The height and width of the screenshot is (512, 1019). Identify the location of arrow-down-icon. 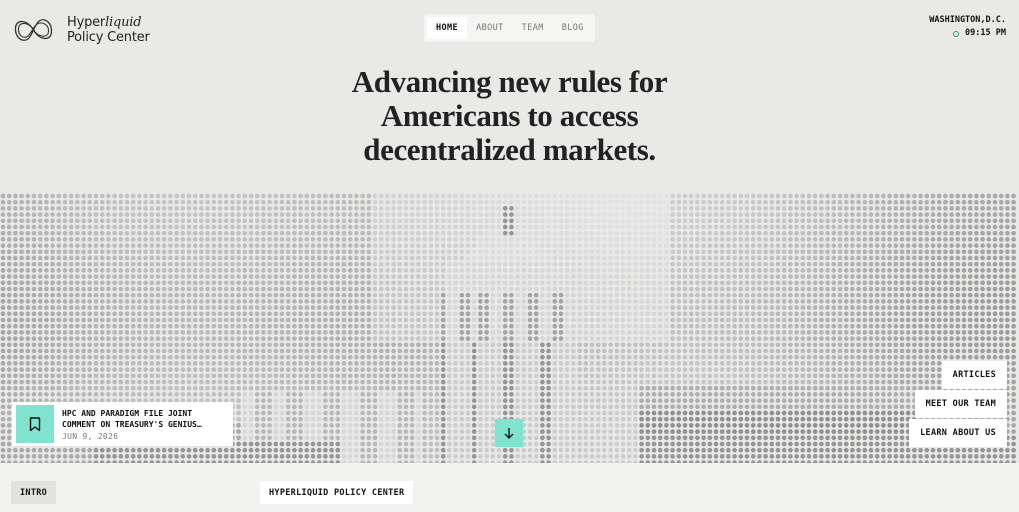
(509, 433).